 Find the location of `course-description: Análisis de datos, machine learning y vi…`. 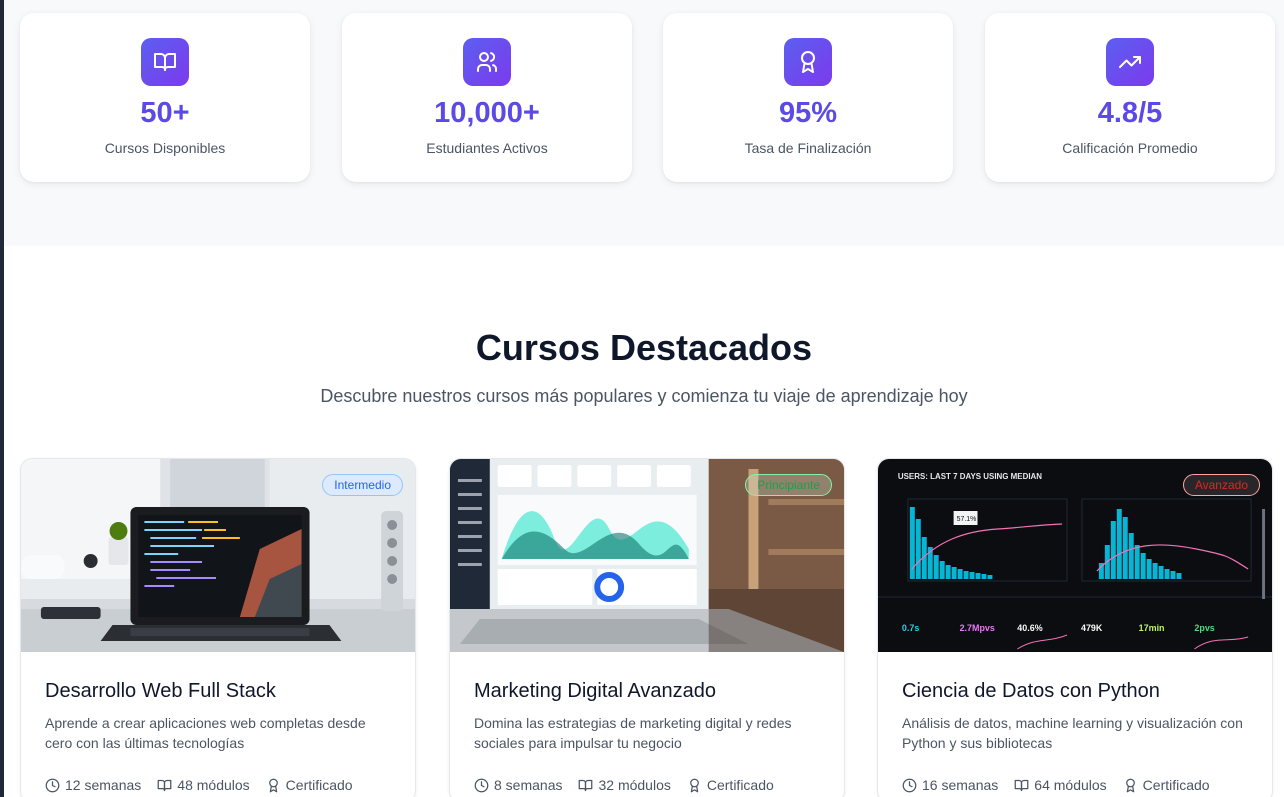

course-description: Análisis de datos, machine learning y vi… is located at coordinates (1072, 733).